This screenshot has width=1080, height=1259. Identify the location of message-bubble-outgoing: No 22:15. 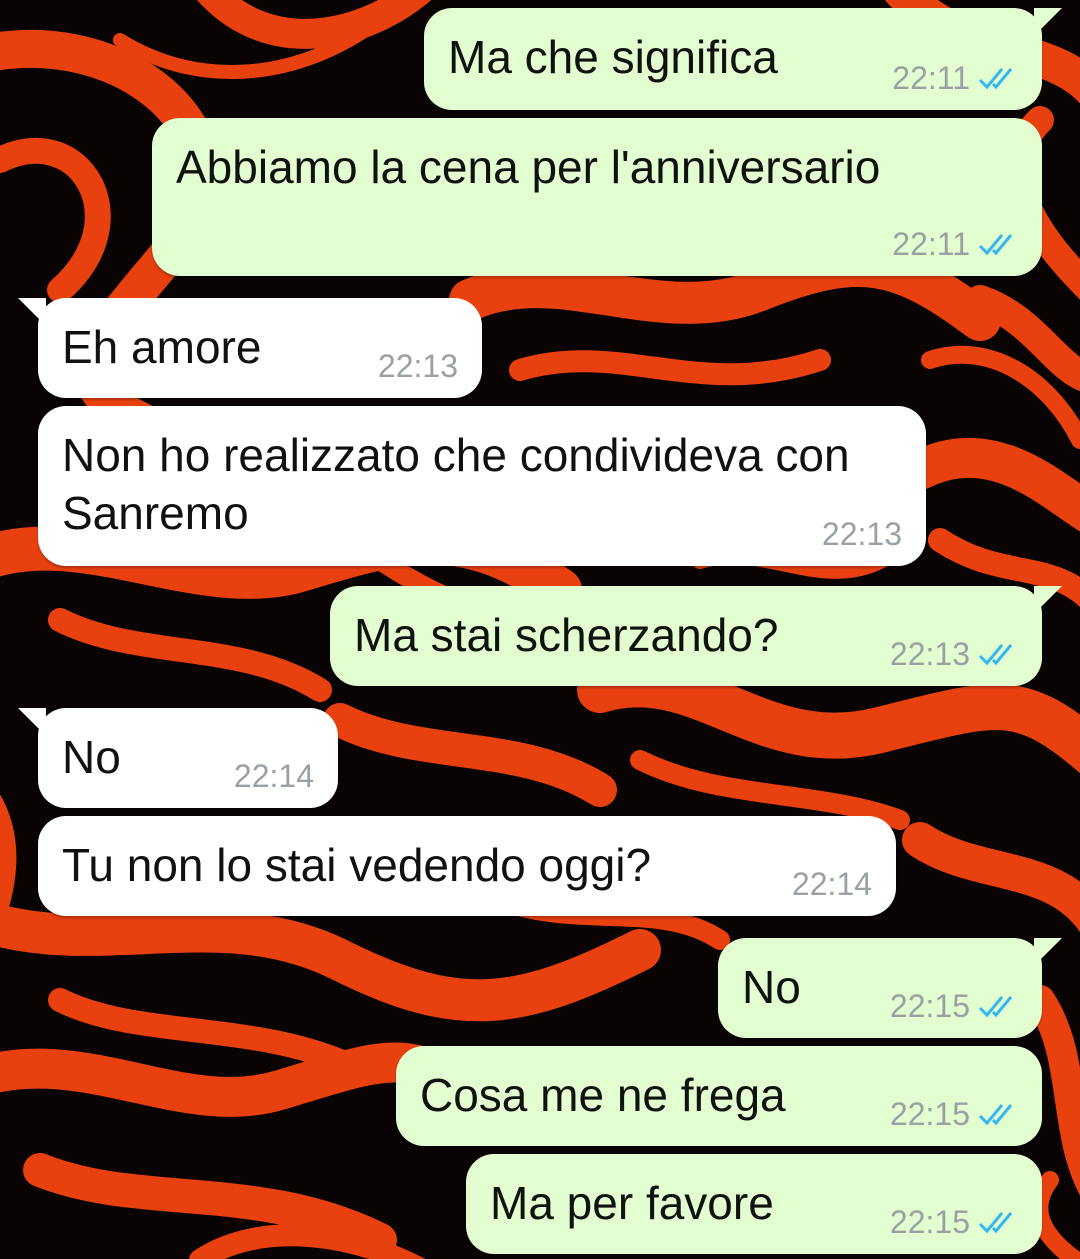
(890, 988).